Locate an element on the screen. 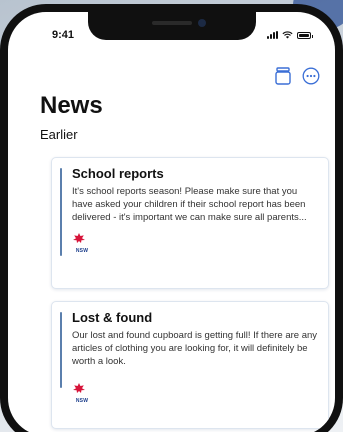 This screenshot has width=343, height=432. speaker is located at coordinates (171, 23).